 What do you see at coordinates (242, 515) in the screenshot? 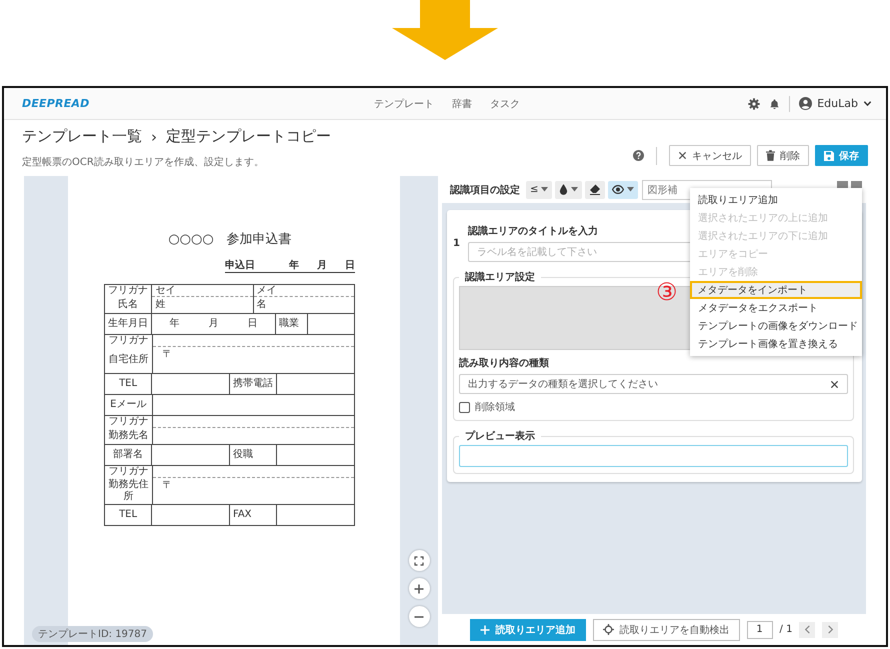
I see `form-label: FAX` at bounding box center [242, 515].